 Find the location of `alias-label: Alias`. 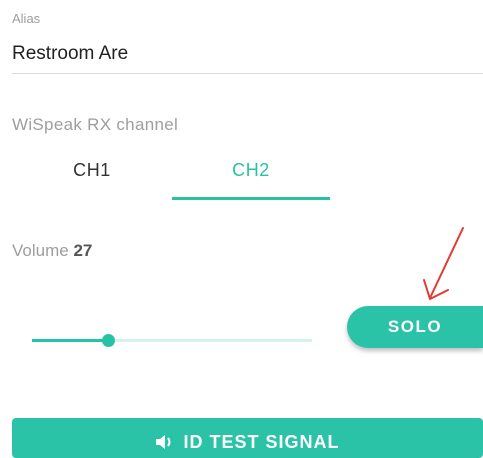

alias-label: Alias is located at coordinates (26, 18).